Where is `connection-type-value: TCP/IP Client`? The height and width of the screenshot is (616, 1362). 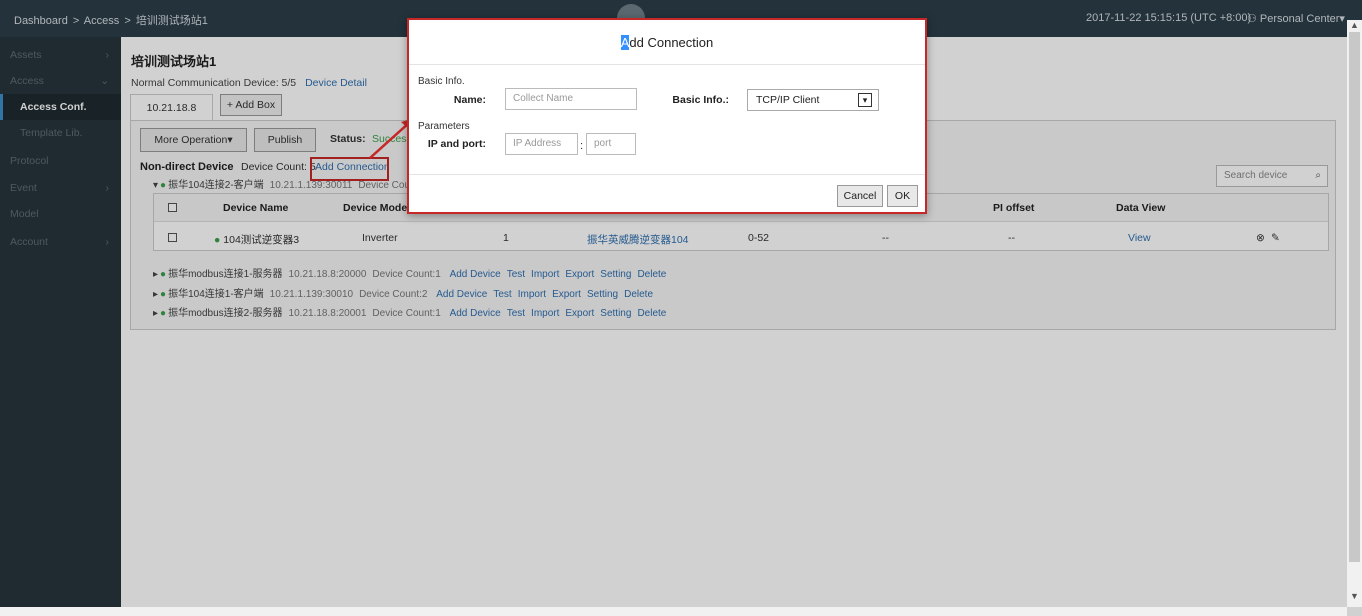
connection-type-value: TCP/IP Client is located at coordinates (788, 100).